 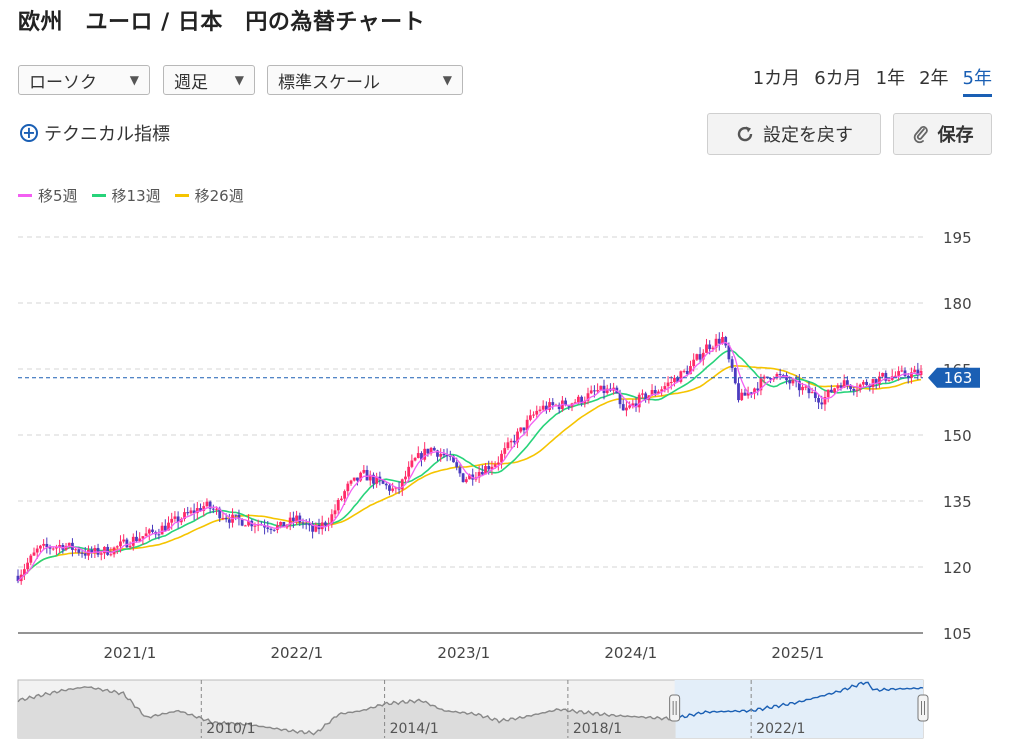 What do you see at coordinates (129, 653) in the screenshot?
I see `x-tick-label: 2021/1` at bounding box center [129, 653].